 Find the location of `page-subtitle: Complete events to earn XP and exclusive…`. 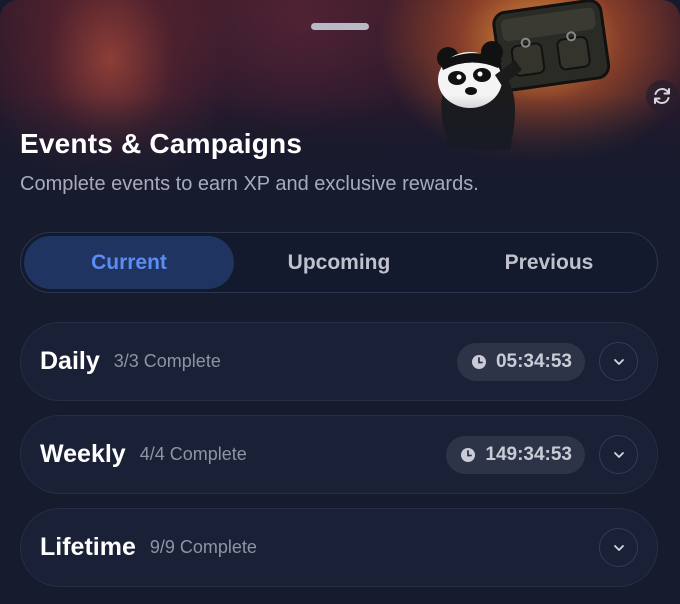

page-subtitle: Complete events to earn XP and exclusive… is located at coordinates (249, 184).